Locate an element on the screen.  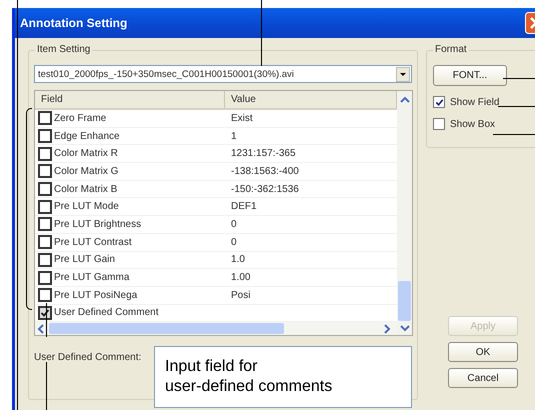
dialog-button: OK is located at coordinates (483, 352).